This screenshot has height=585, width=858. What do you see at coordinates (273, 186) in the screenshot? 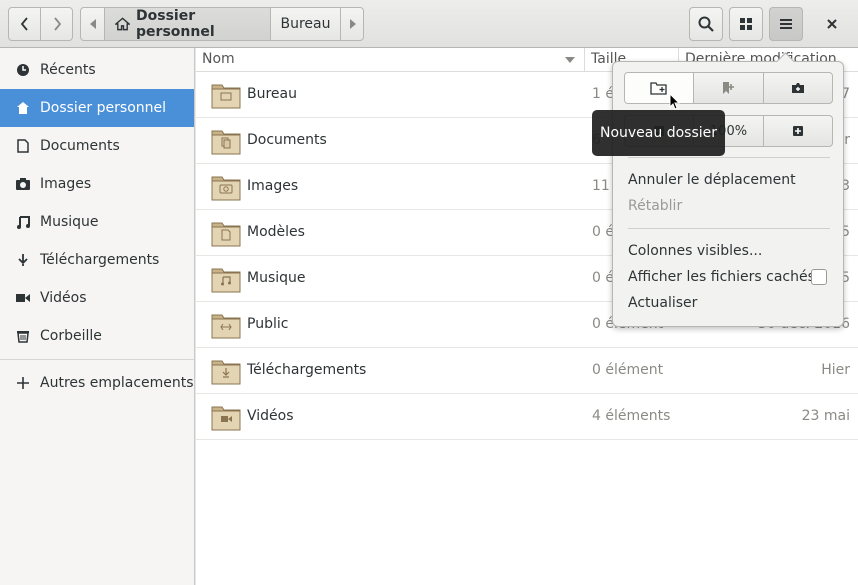
I see `file-name: Images` at bounding box center [273, 186].